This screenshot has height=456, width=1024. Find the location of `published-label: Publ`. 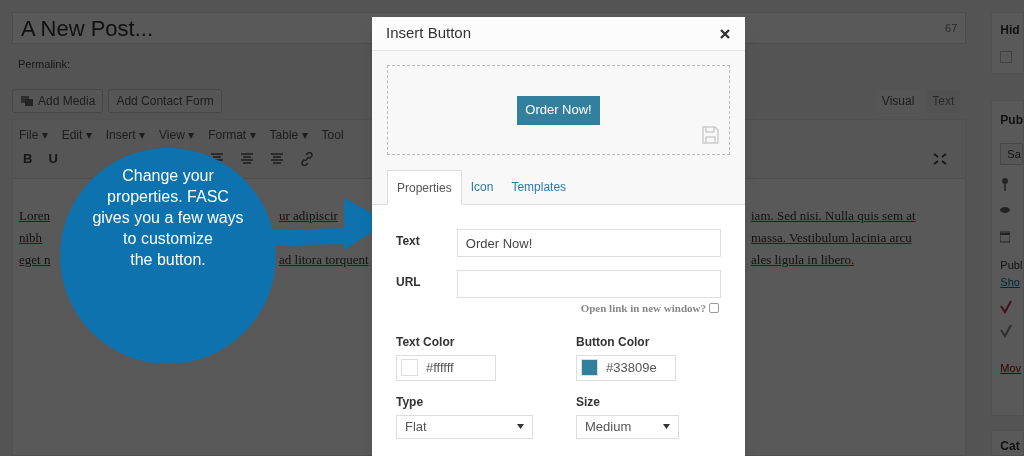

published-label: Publ is located at coordinates (1011, 266).